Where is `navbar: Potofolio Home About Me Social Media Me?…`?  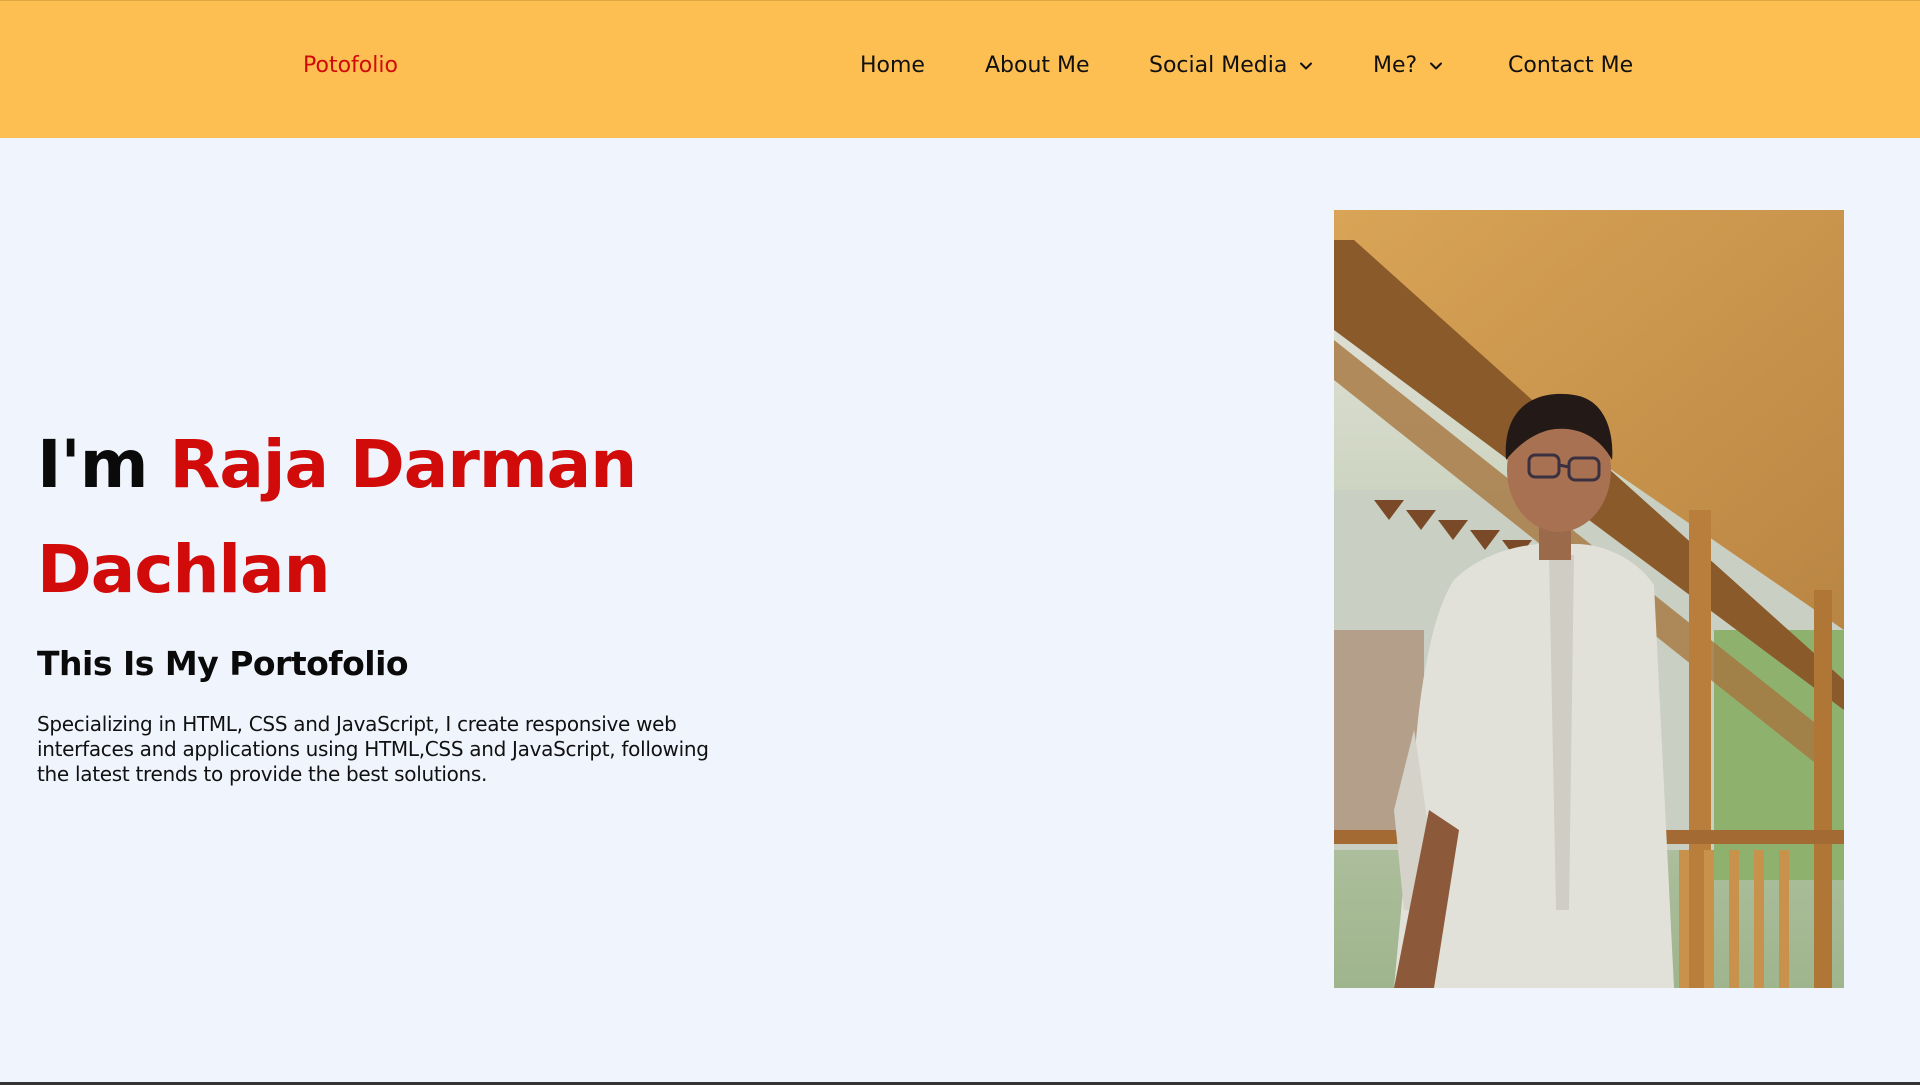
navbar: Potofolio Home About Me Social Media Me?… is located at coordinates (960, 69).